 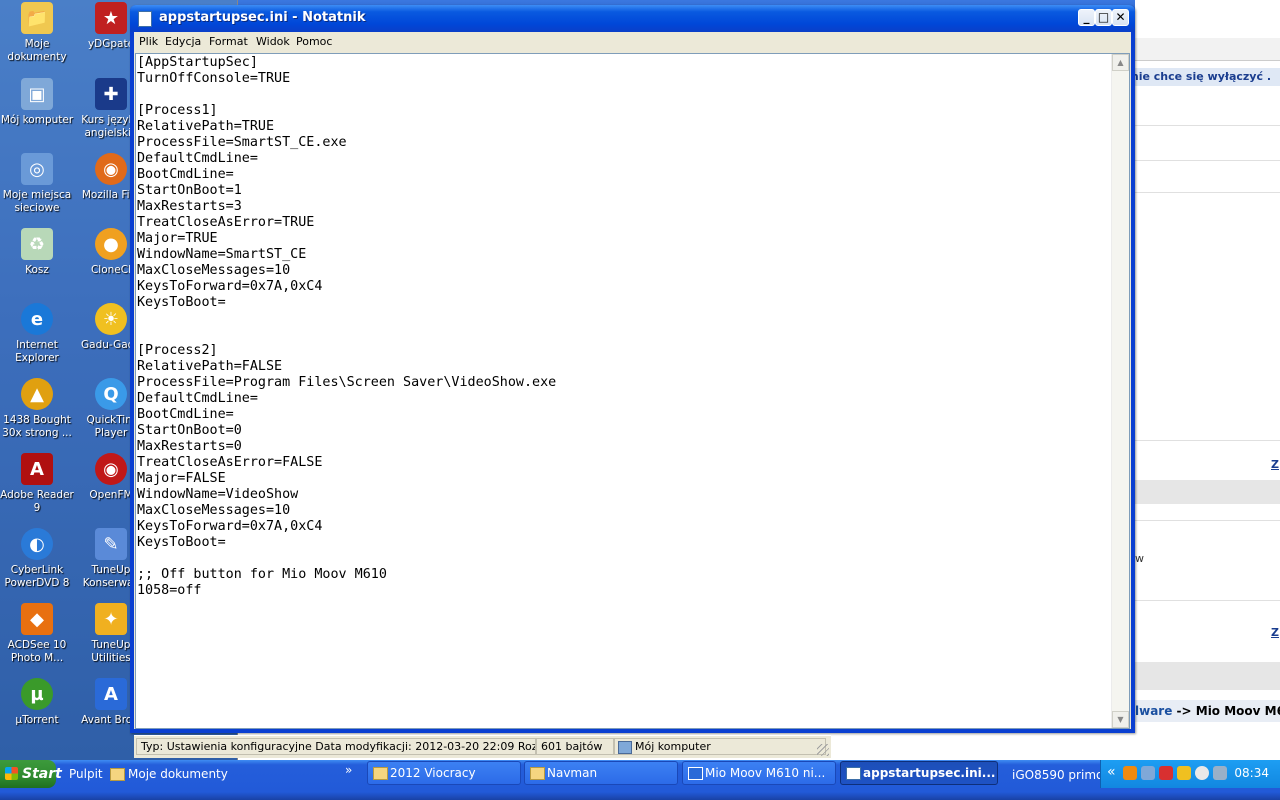 What do you see at coordinates (1251, 773) in the screenshot?
I see `clock: 08:34` at bounding box center [1251, 773].